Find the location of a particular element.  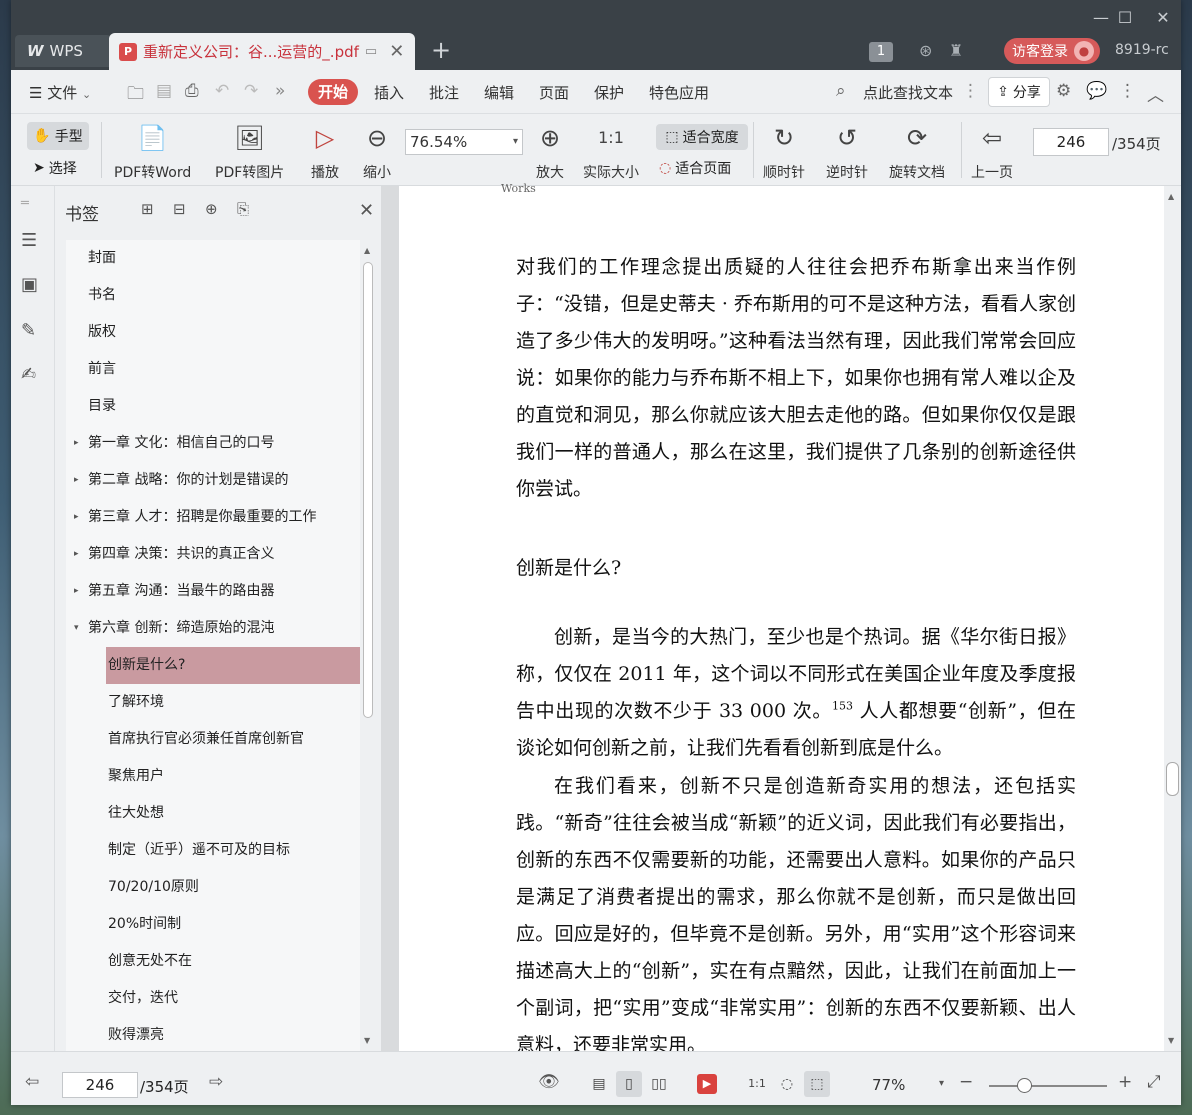

fit-width-button: ⬚ 适合宽度 is located at coordinates (702, 137).